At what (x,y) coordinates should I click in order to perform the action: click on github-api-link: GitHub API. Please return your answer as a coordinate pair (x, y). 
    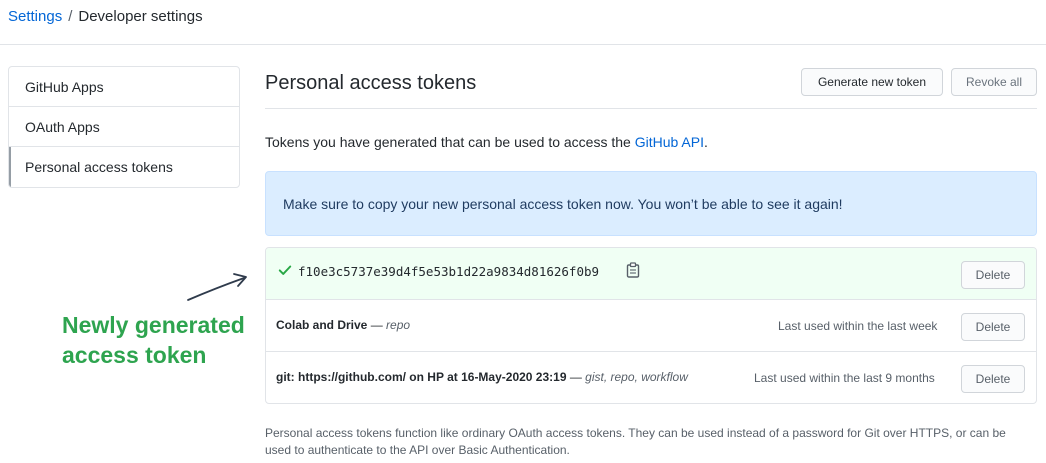
    Looking at the image, I should click on (669, 142).